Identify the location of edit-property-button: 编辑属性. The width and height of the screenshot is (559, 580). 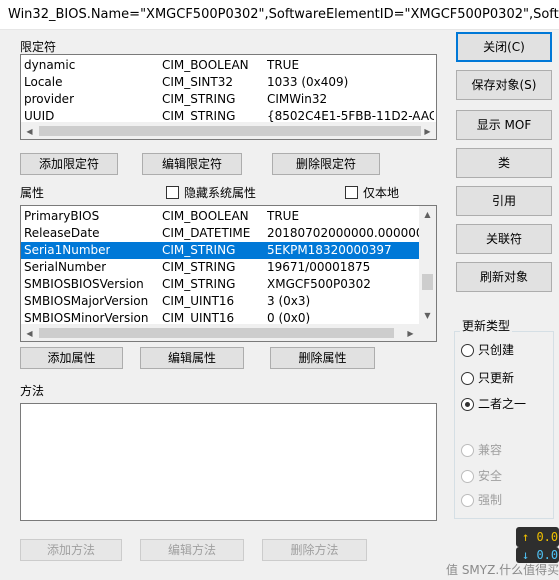
(192, 358).